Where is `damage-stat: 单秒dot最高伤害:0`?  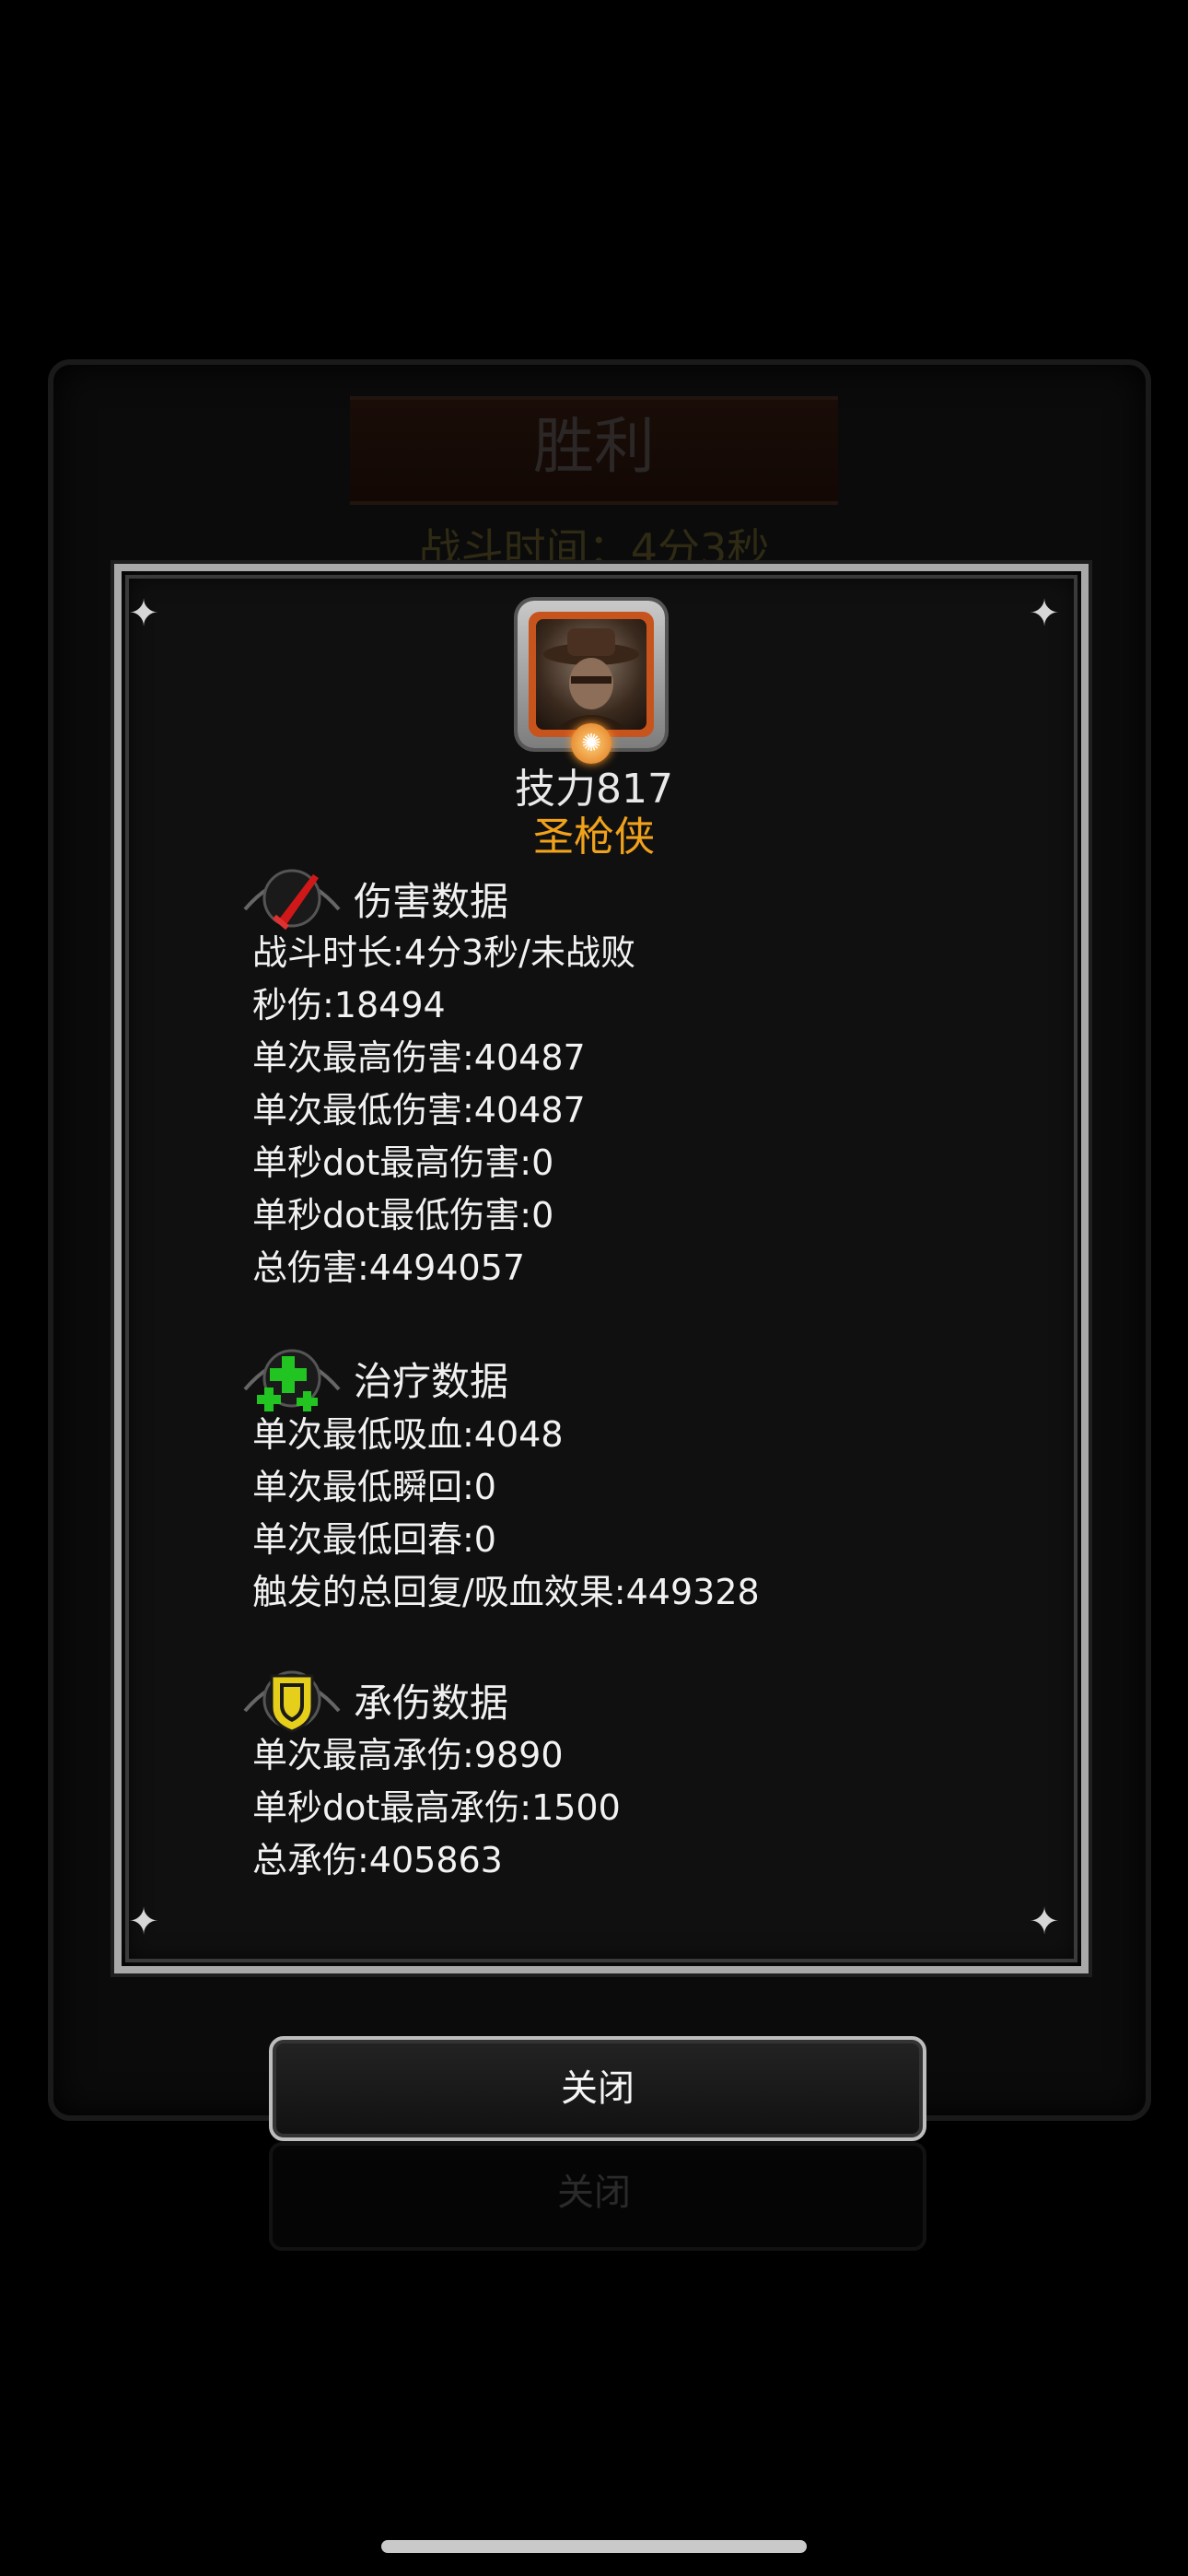
damage-stat: 单秒dot最高伤害:0 is located at coordinates (403, 1162).